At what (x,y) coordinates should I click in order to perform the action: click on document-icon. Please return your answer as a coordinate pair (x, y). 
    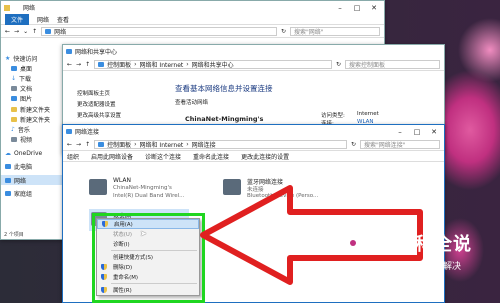
    Looking at the image, I should click on (14, 89).